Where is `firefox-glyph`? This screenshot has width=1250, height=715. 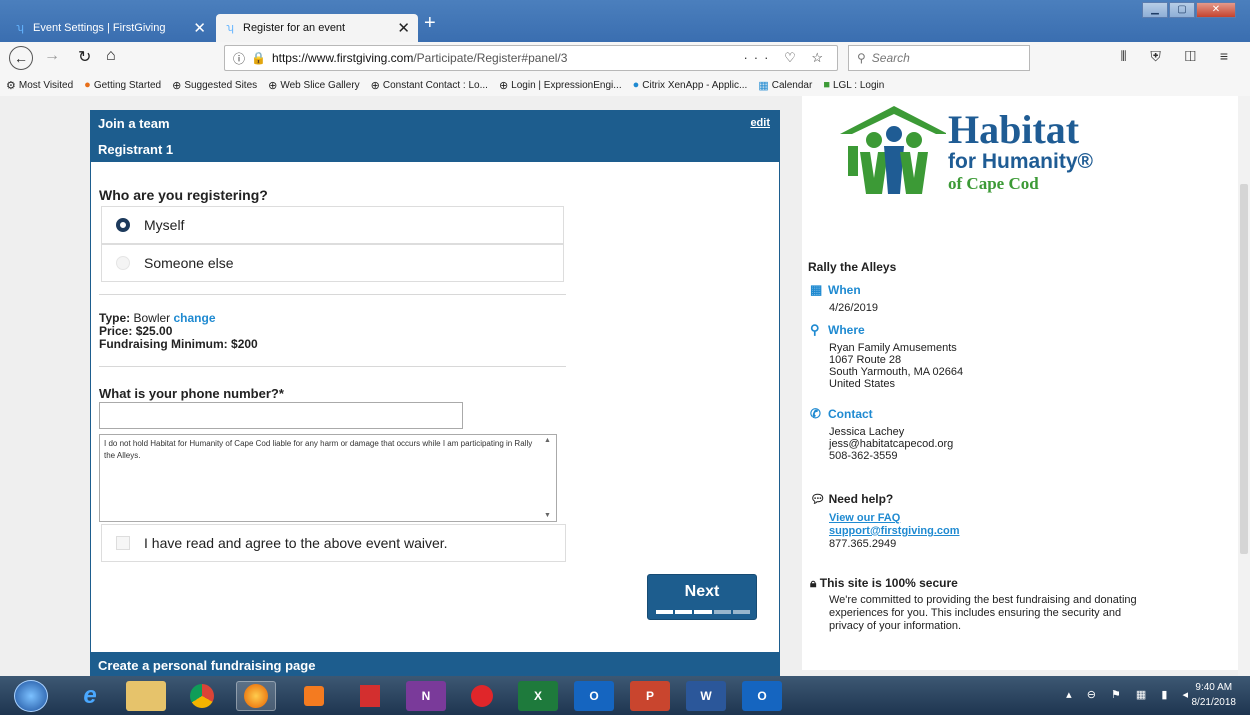 firefox-glyph is located at coordinates (256, 696).